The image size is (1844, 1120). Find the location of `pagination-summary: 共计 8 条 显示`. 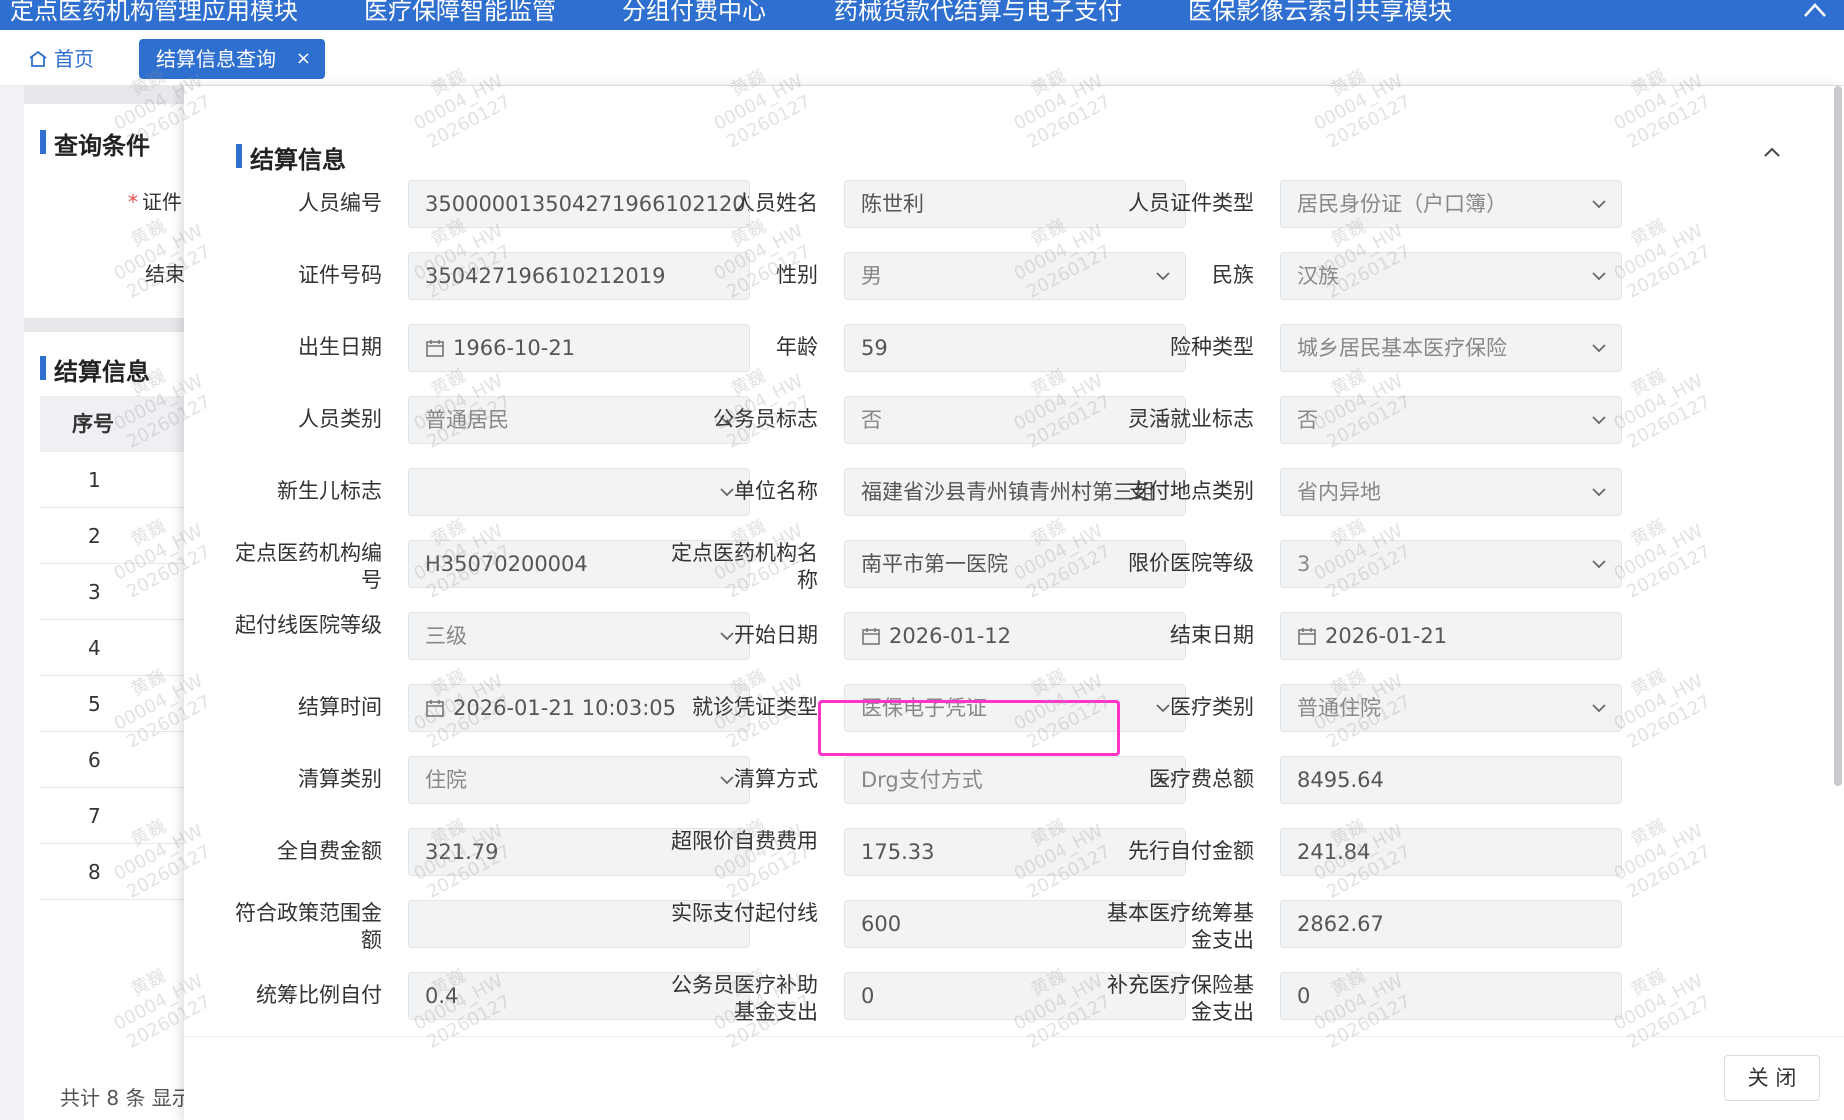

pagination-summary: 共计 8 条 显示 is located at coordinates (126, 1098).